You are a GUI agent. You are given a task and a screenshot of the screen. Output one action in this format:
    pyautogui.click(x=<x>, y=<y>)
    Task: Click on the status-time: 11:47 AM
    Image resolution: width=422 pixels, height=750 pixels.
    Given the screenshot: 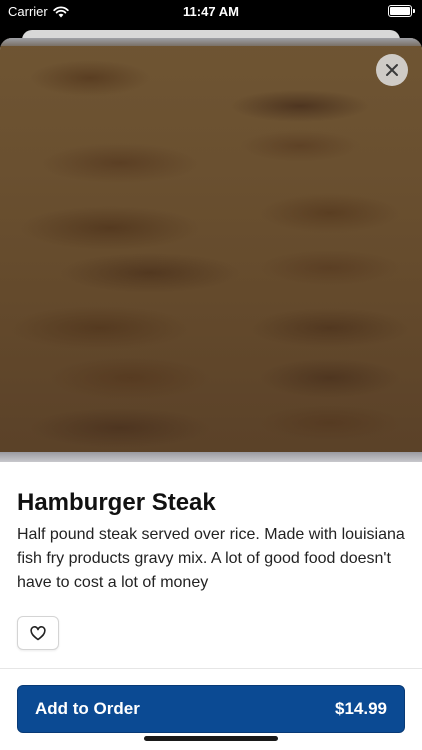 What is the action you would take?
    pyautogui.click(x=211, y=11)
    